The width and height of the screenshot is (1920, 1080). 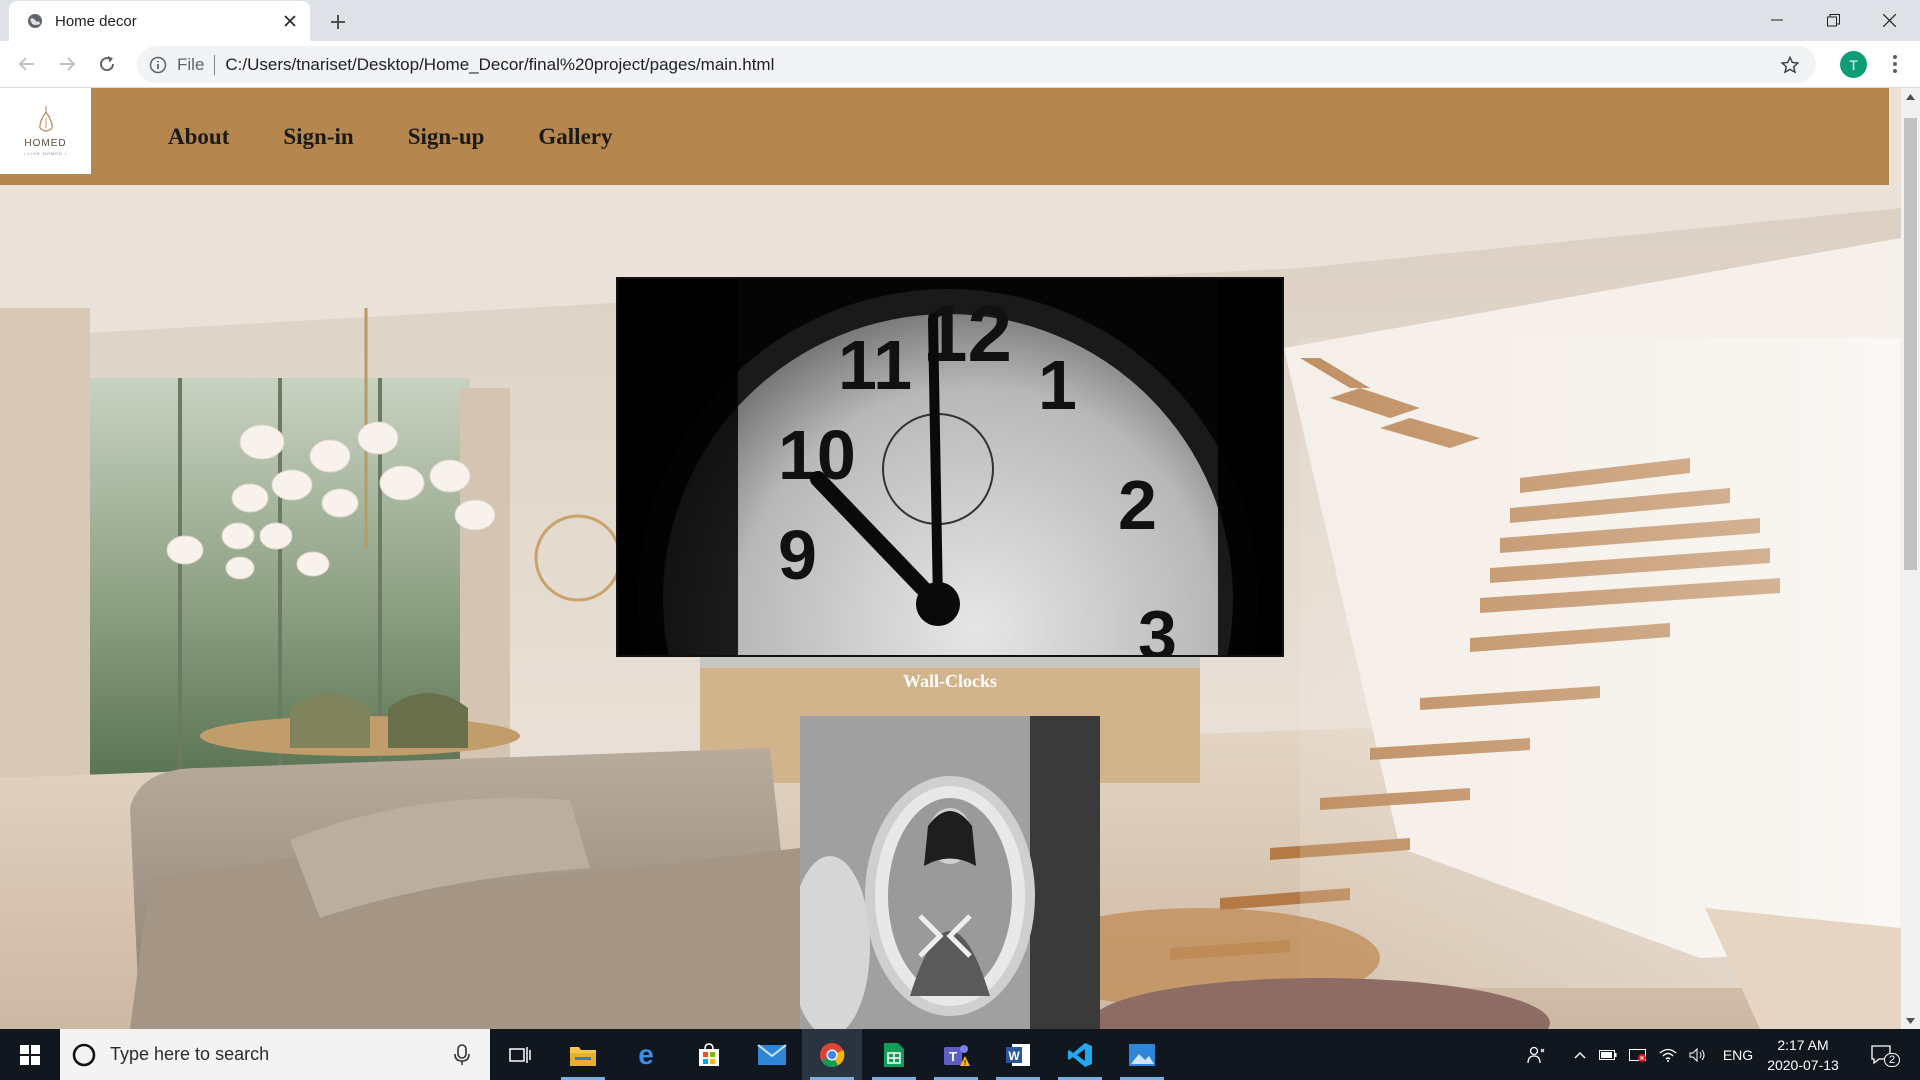 I want to click on wifi-icon, so click(x=1668, y=1054).